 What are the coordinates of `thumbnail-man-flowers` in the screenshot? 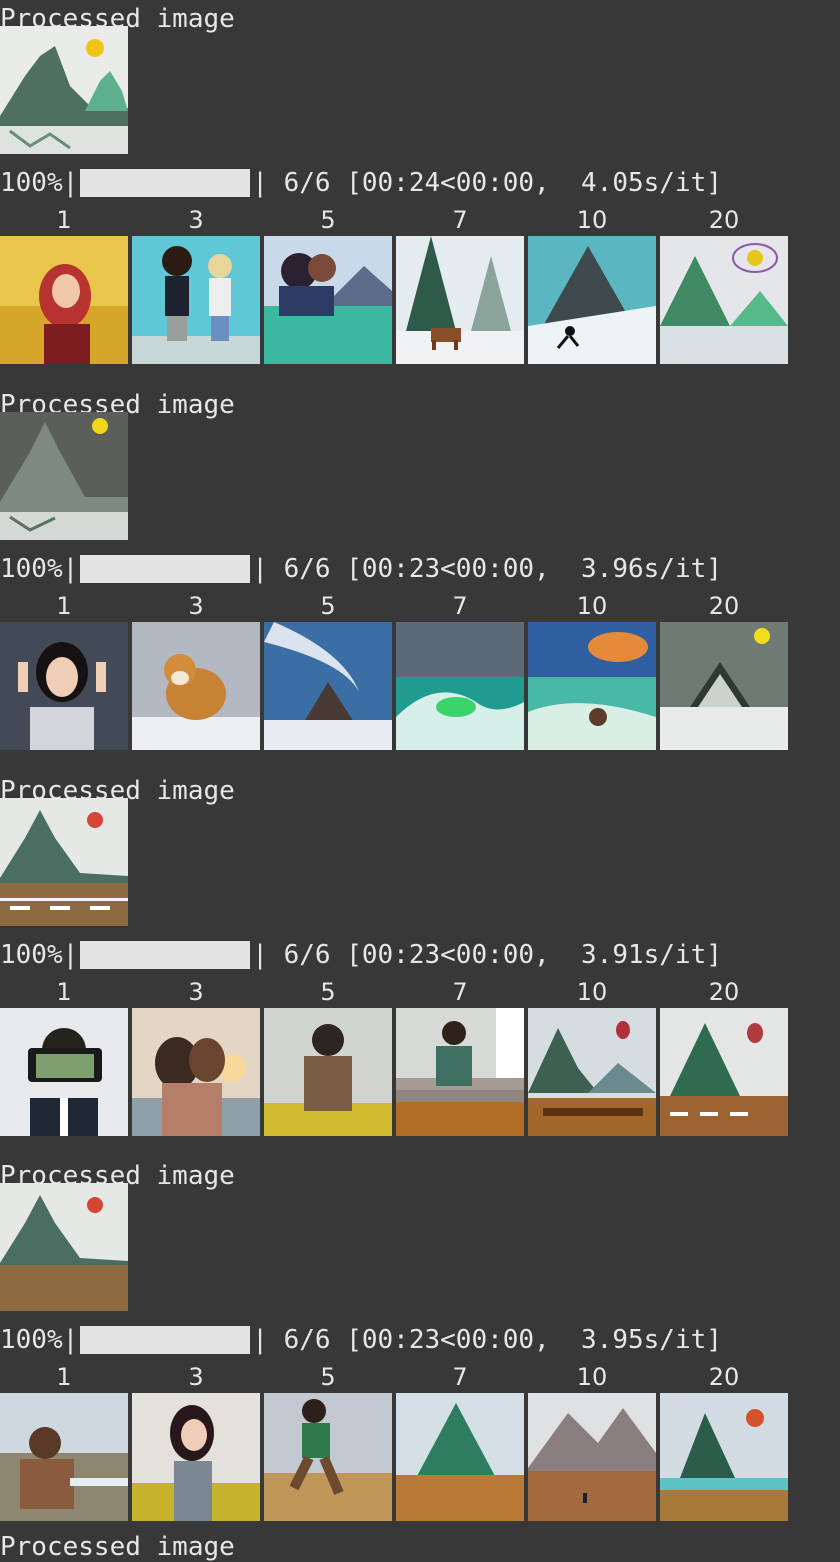 It's located at (328, 1072).